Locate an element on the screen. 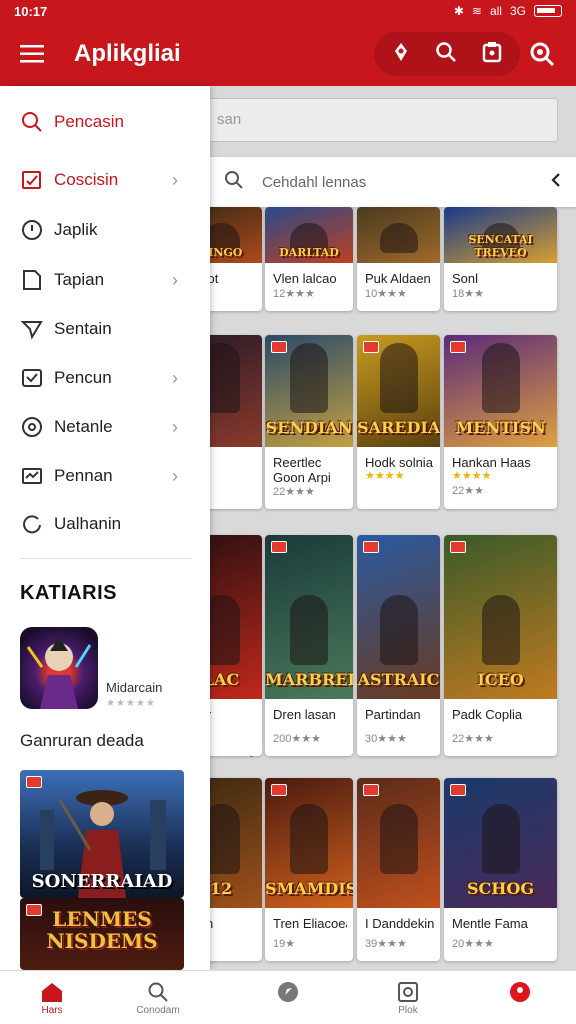 Image resolution: width=576 pixels, height=1024 pixels. game-card: ASTRAIC Partindan 30★★★ is located at coordinates (398, 645).